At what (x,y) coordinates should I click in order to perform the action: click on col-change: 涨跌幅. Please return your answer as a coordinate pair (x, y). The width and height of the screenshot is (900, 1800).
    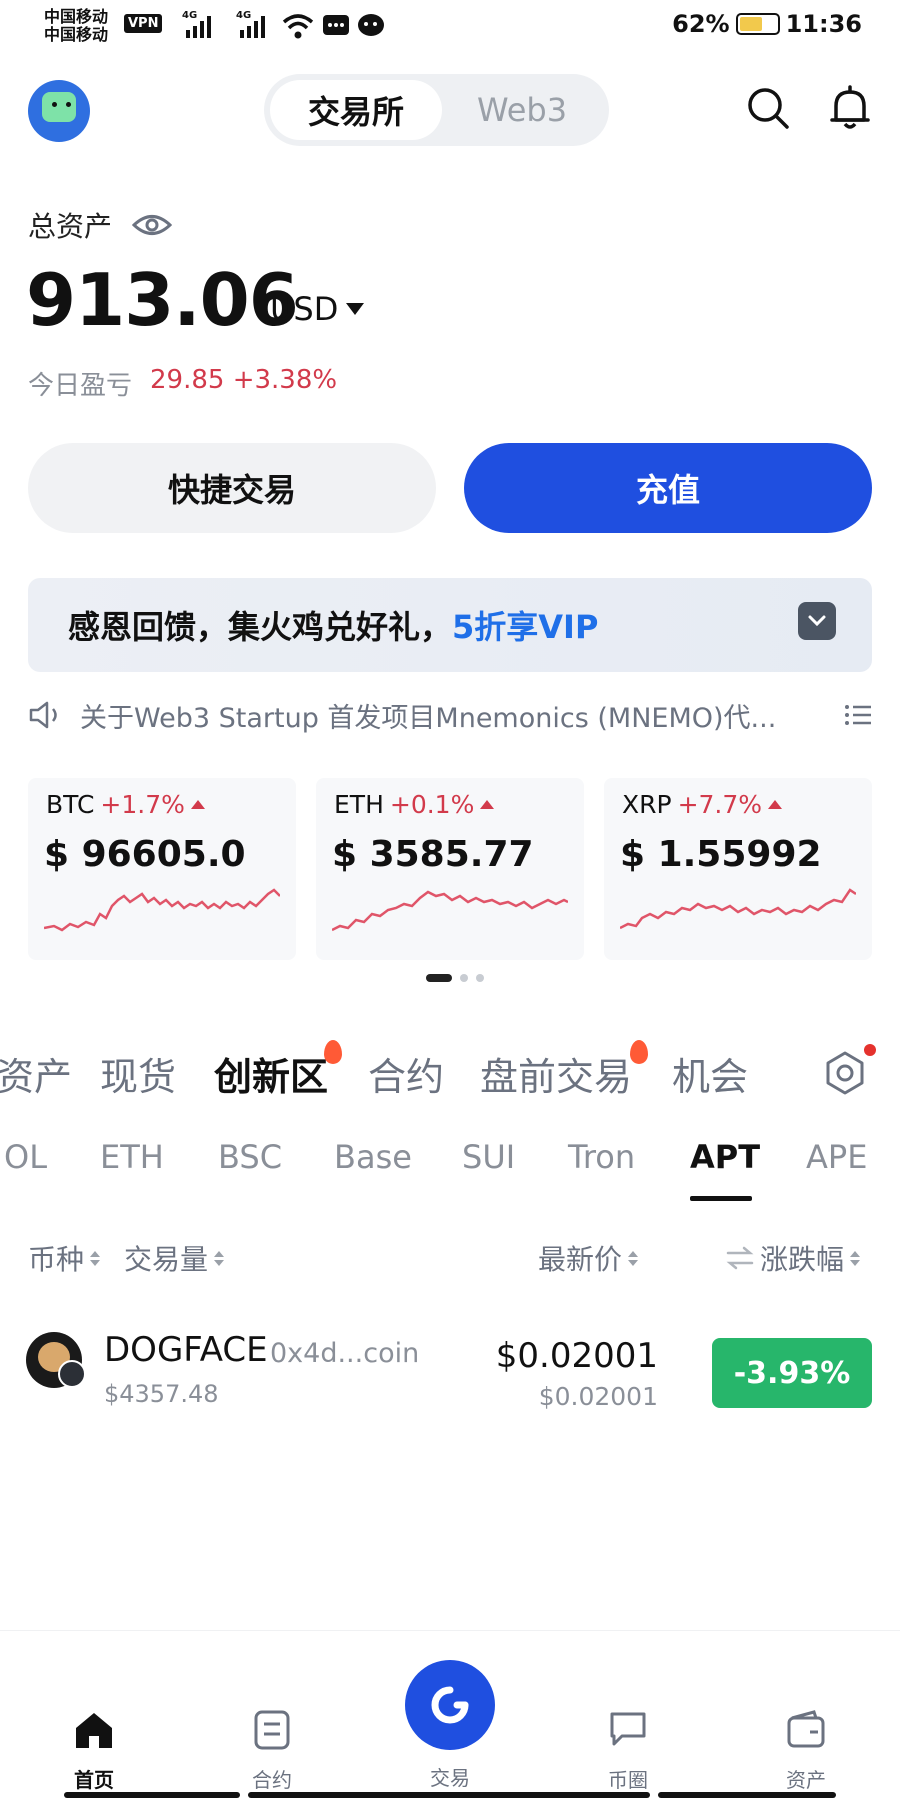
    Looking at the image, I should click on (793, 1258).